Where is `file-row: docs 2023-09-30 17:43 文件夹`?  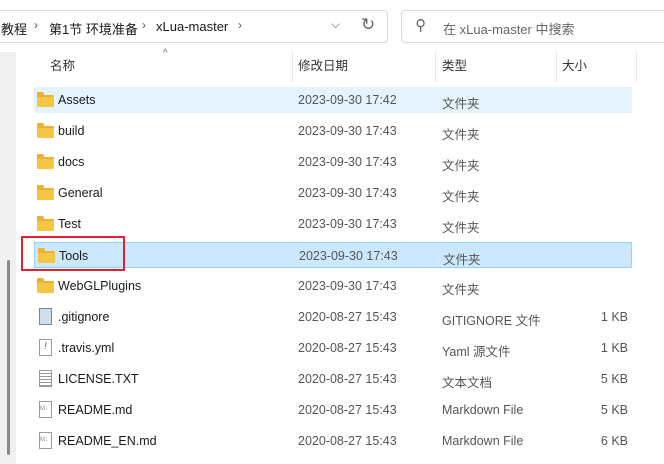 file-row: docs 2023-09-30 17:43 文件夹 is located at coordinates (333, 162).